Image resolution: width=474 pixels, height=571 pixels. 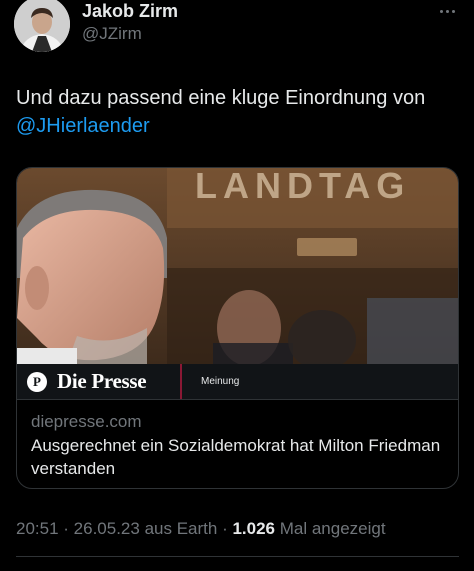 What do you see at coordinates (112, 34) in the screenshot?
I see `author-handle: @JZirm` at bounding box center [112, 34].